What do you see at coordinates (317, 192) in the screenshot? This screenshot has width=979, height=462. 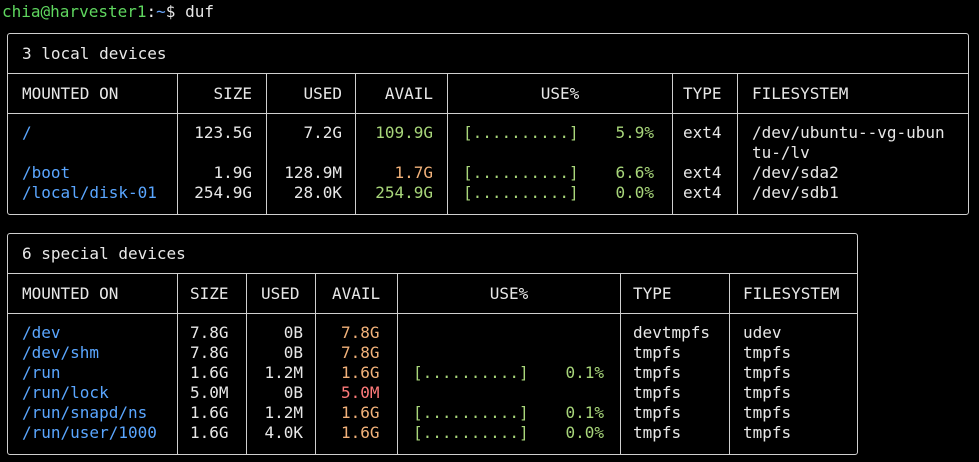 I see `local-row-used: 28.0K` at bounding box center [317, 192].